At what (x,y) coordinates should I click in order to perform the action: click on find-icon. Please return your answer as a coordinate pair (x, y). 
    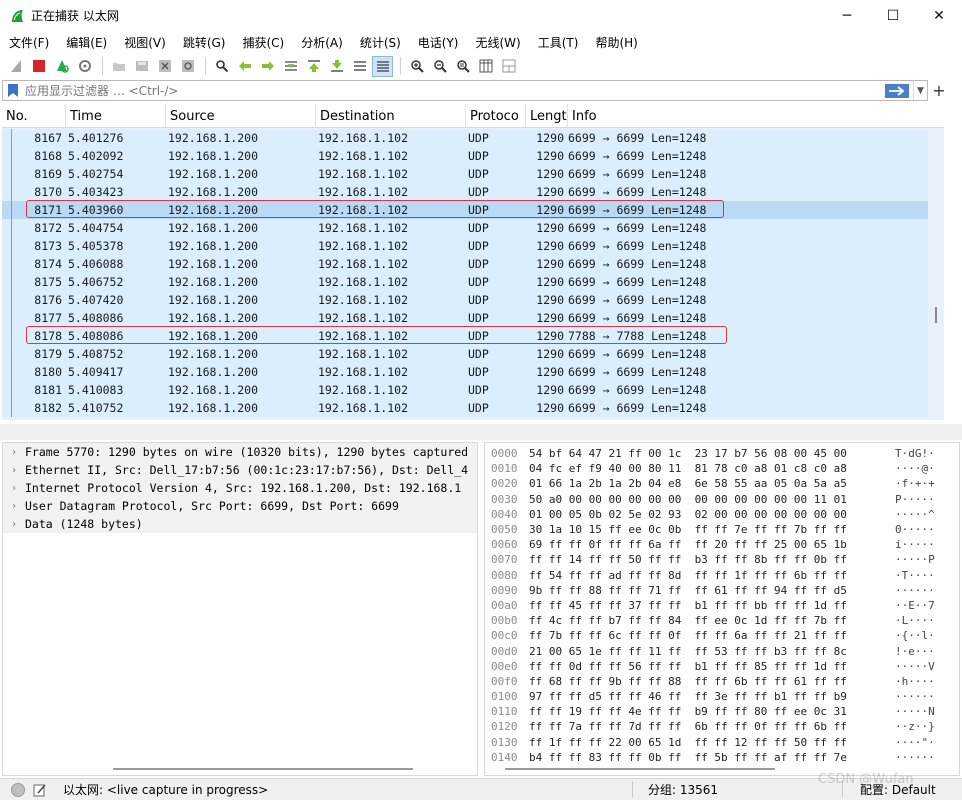
    Looking at the image, I should click on (221, 66).